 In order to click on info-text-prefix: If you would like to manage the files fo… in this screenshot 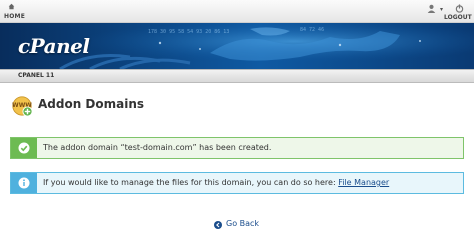, I will do `click(191, 182)`.